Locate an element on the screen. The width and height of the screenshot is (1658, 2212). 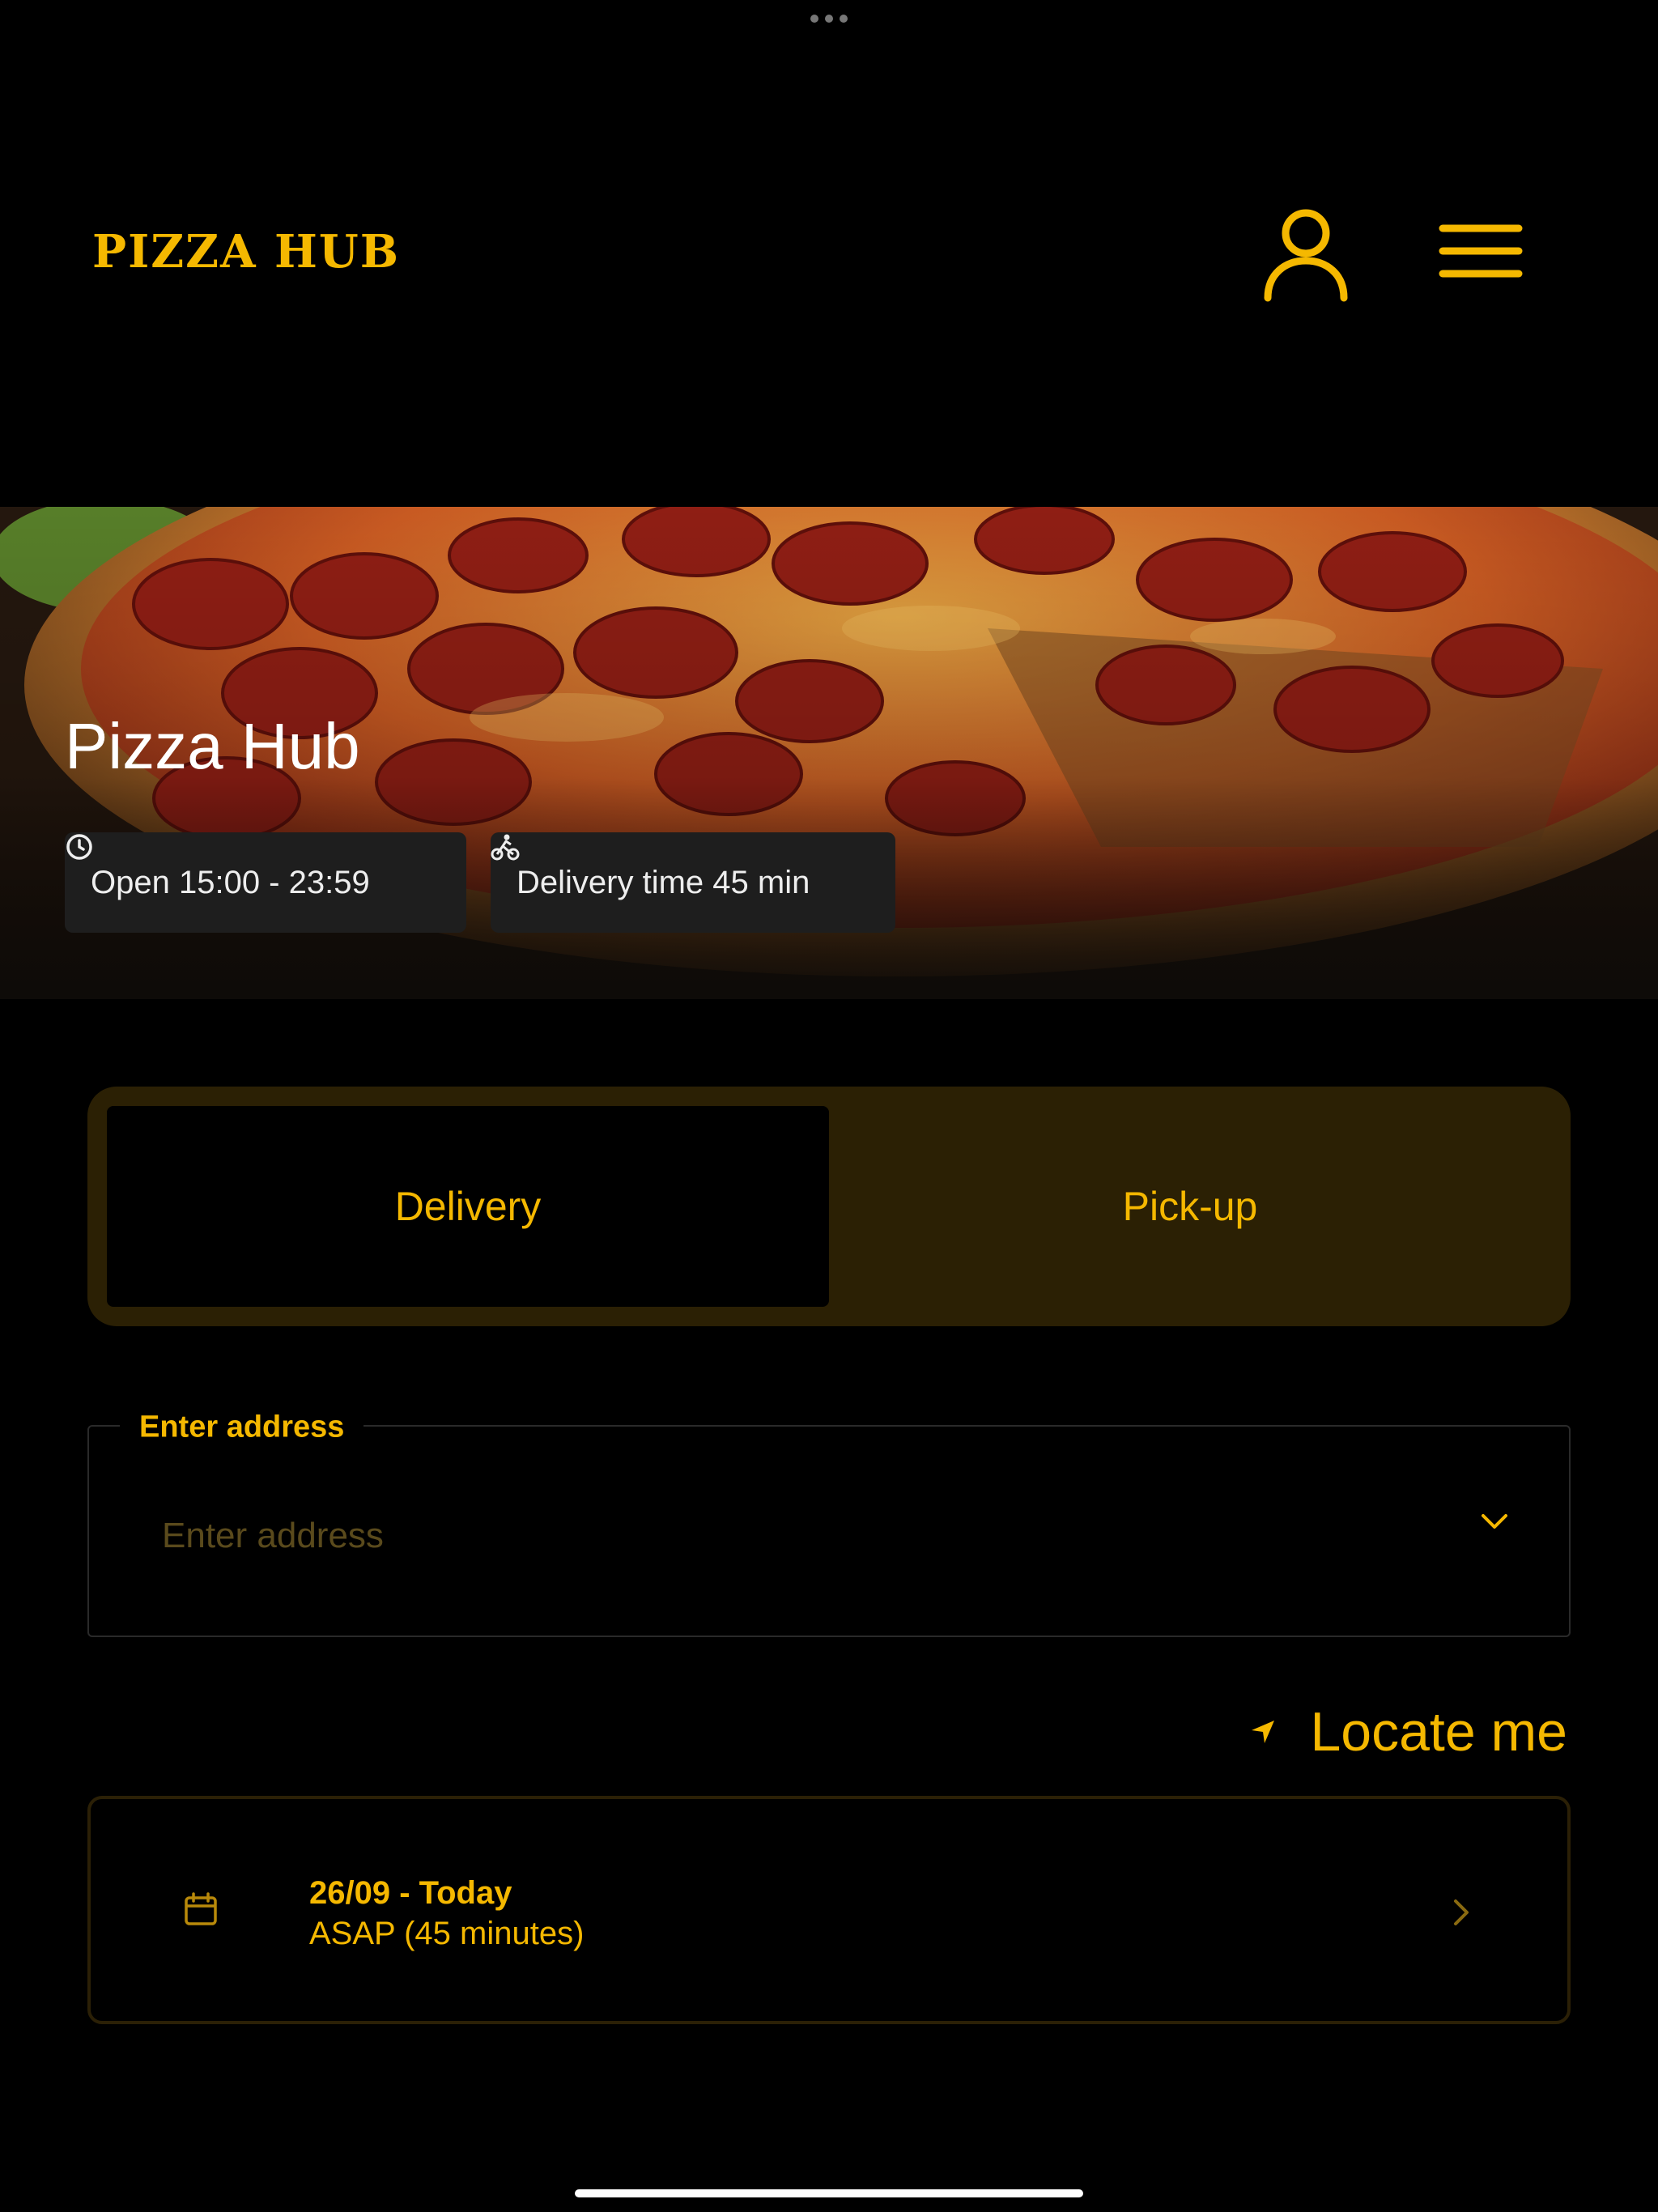
schedule-date: 26/09 - Today is located at coordinates (410, 1893).